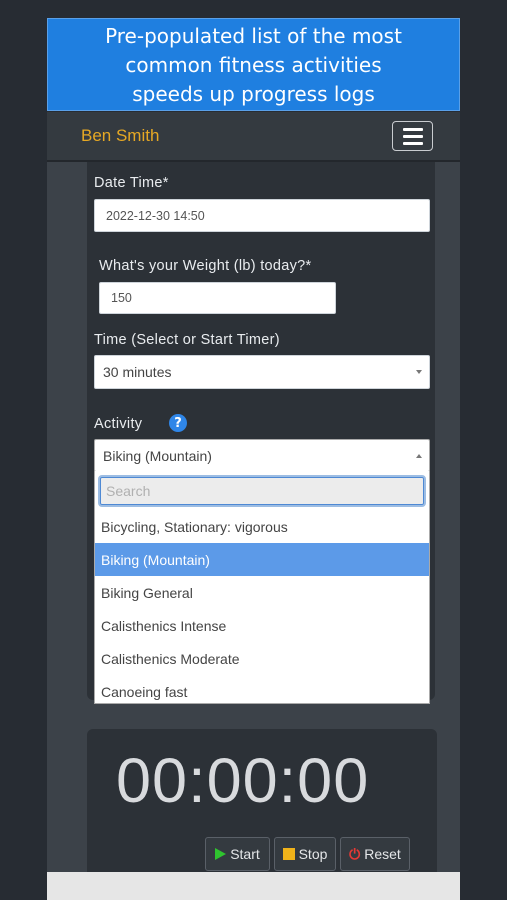  Describe the element at coordinates (253, 886) in the screenshot. I see `bottom-bar` at that location.